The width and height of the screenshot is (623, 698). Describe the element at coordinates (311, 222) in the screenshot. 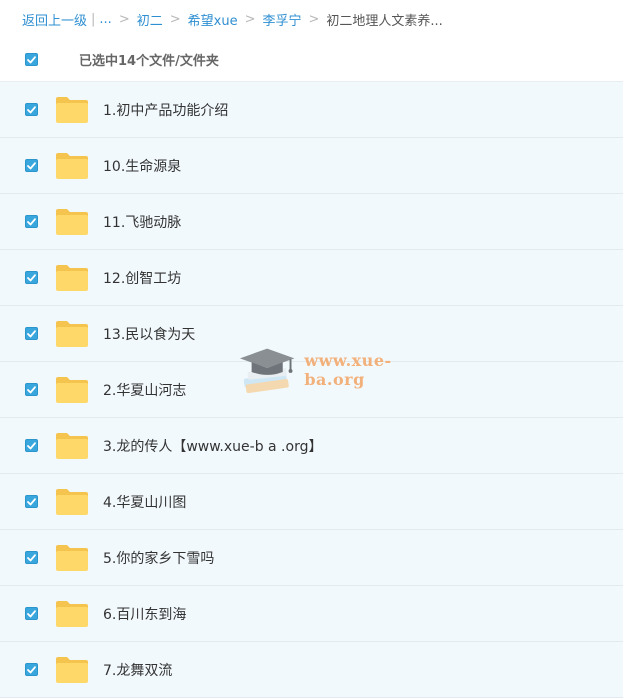

I see `file-row: 11.飞驰动脉` at that location.